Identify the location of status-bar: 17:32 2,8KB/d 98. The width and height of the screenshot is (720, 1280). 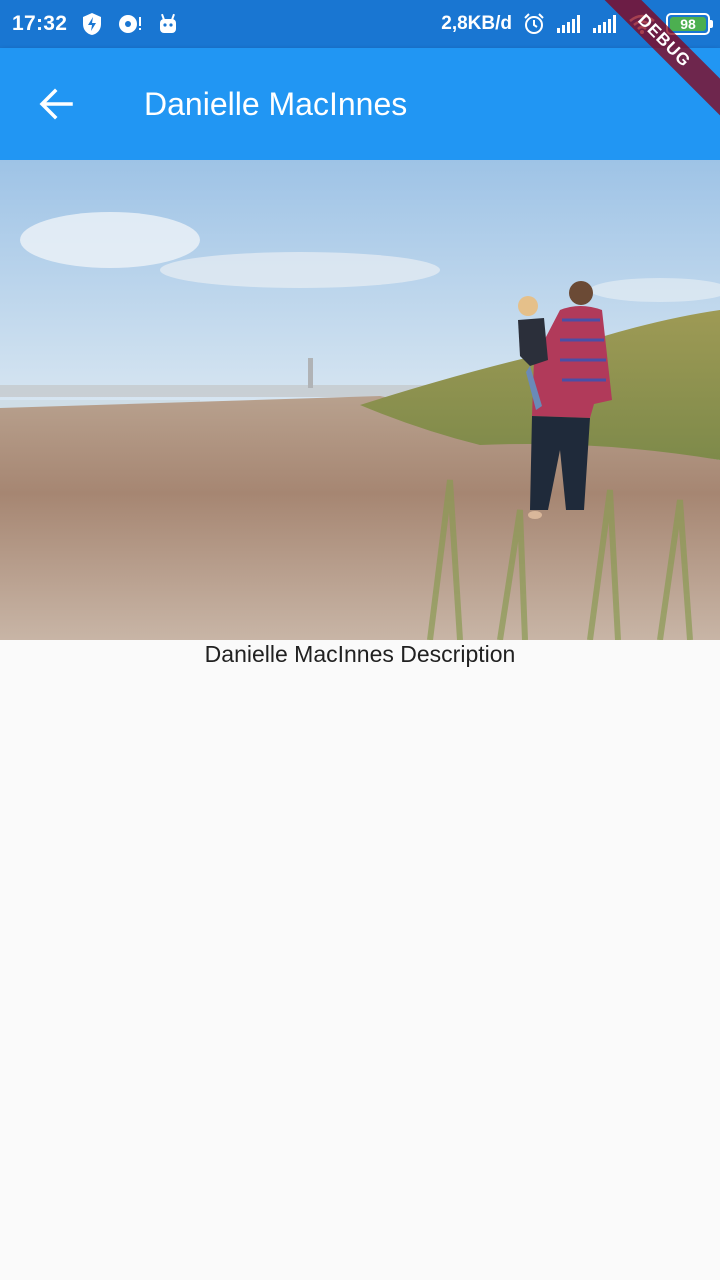
(360, 24).